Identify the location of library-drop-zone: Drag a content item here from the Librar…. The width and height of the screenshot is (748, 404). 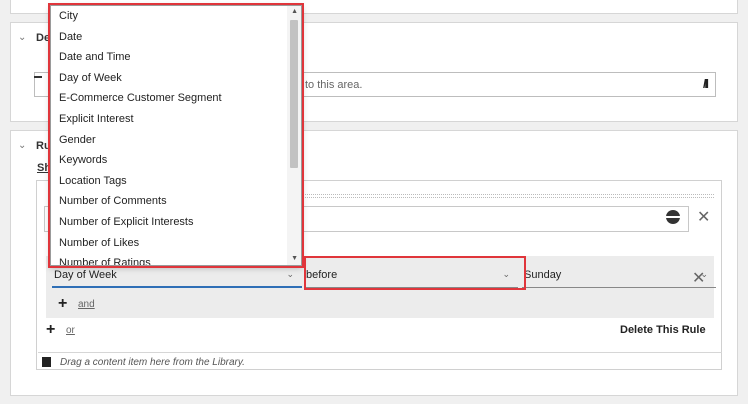
(380, 361).